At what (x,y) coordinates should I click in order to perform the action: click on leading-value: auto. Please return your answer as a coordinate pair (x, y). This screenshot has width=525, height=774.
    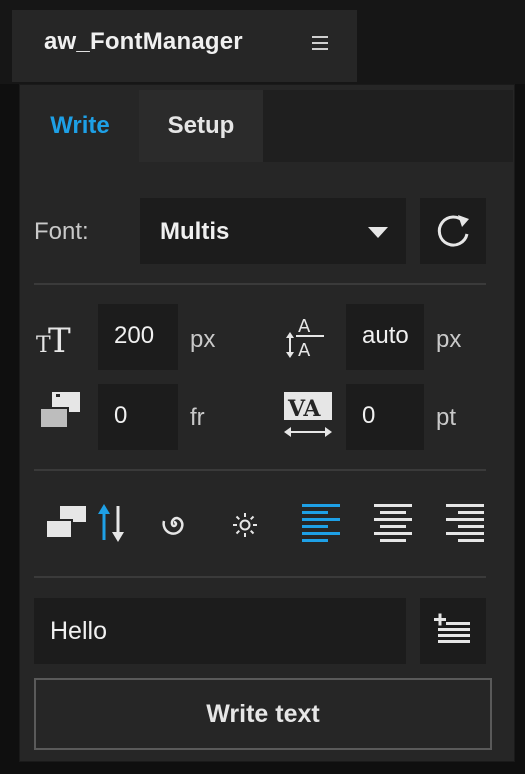
    Looking at the image, I should click on (385, 335).